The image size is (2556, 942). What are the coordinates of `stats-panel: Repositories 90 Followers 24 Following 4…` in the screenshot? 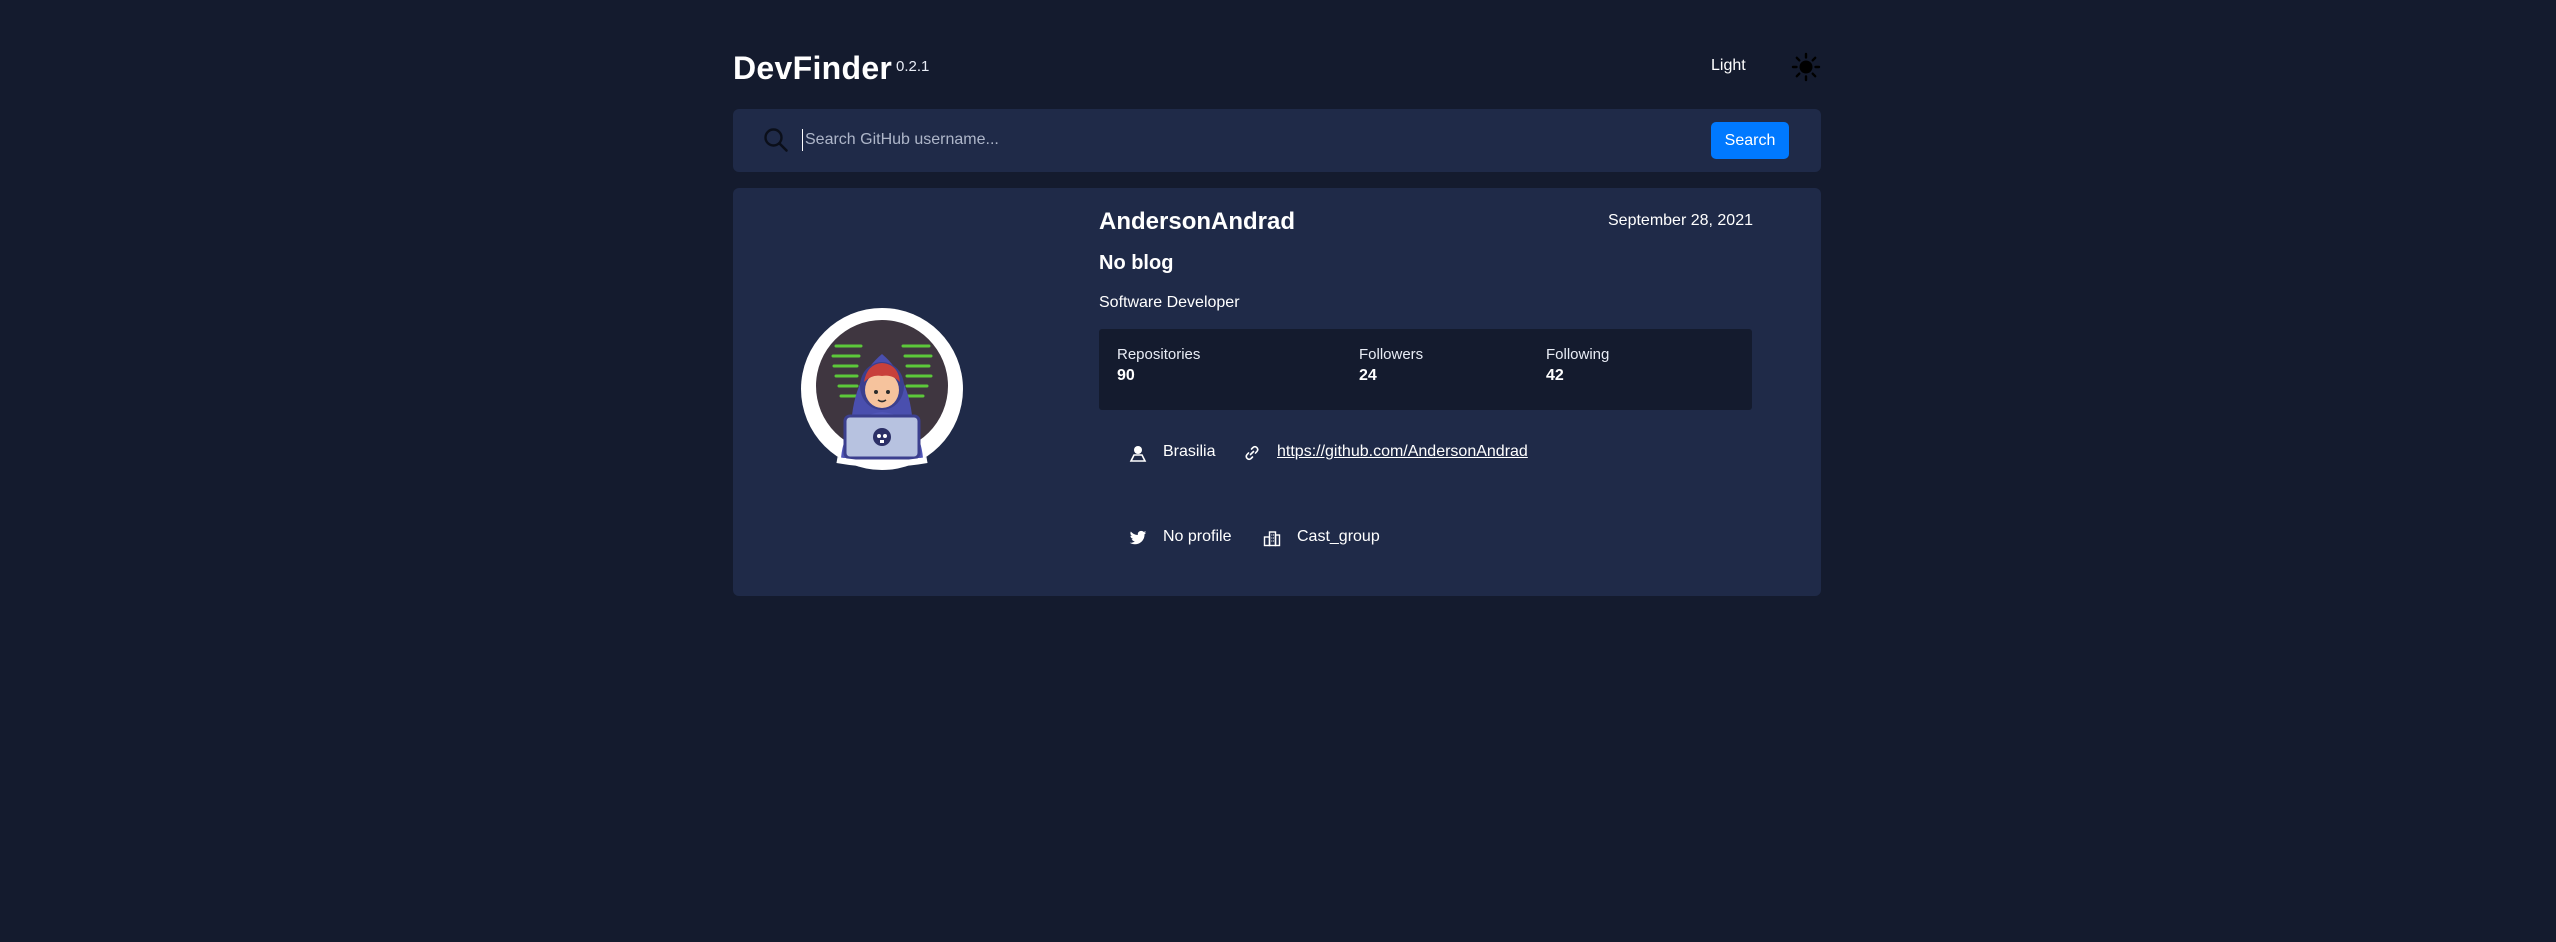 It's located at (1425, 369).